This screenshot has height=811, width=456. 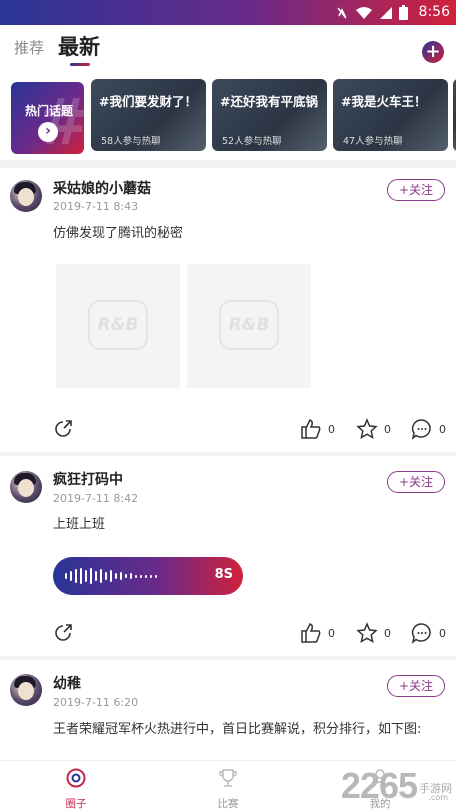 I want to click on post-content: 上班上班, so click(x=79, y=524).